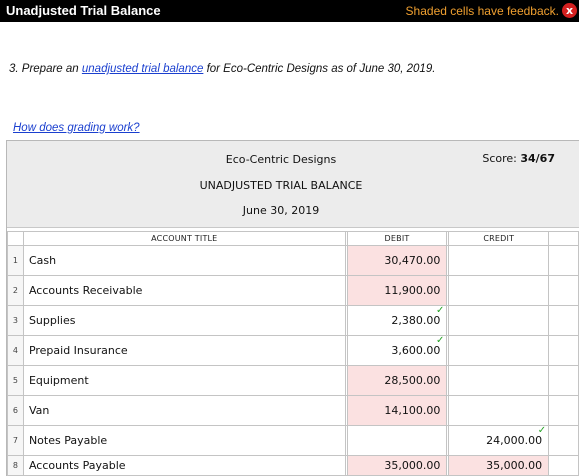  I want to click on debit-input: ✓ 3,600.00, so click(397, 350).